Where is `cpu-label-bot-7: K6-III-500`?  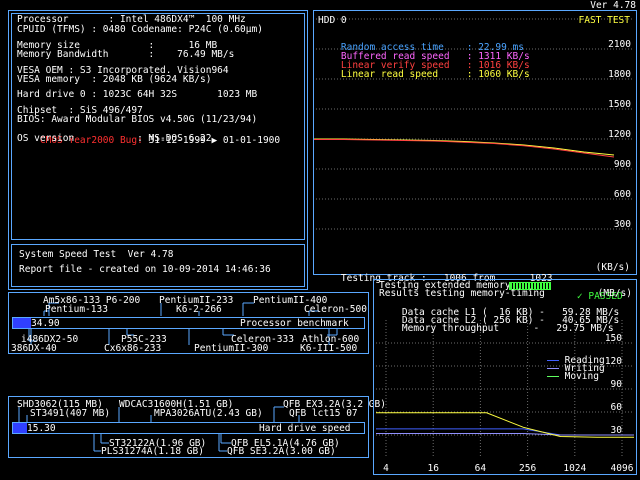 cpu-label-bot-7: K6-III-500 is located at coordinates (329, 348).